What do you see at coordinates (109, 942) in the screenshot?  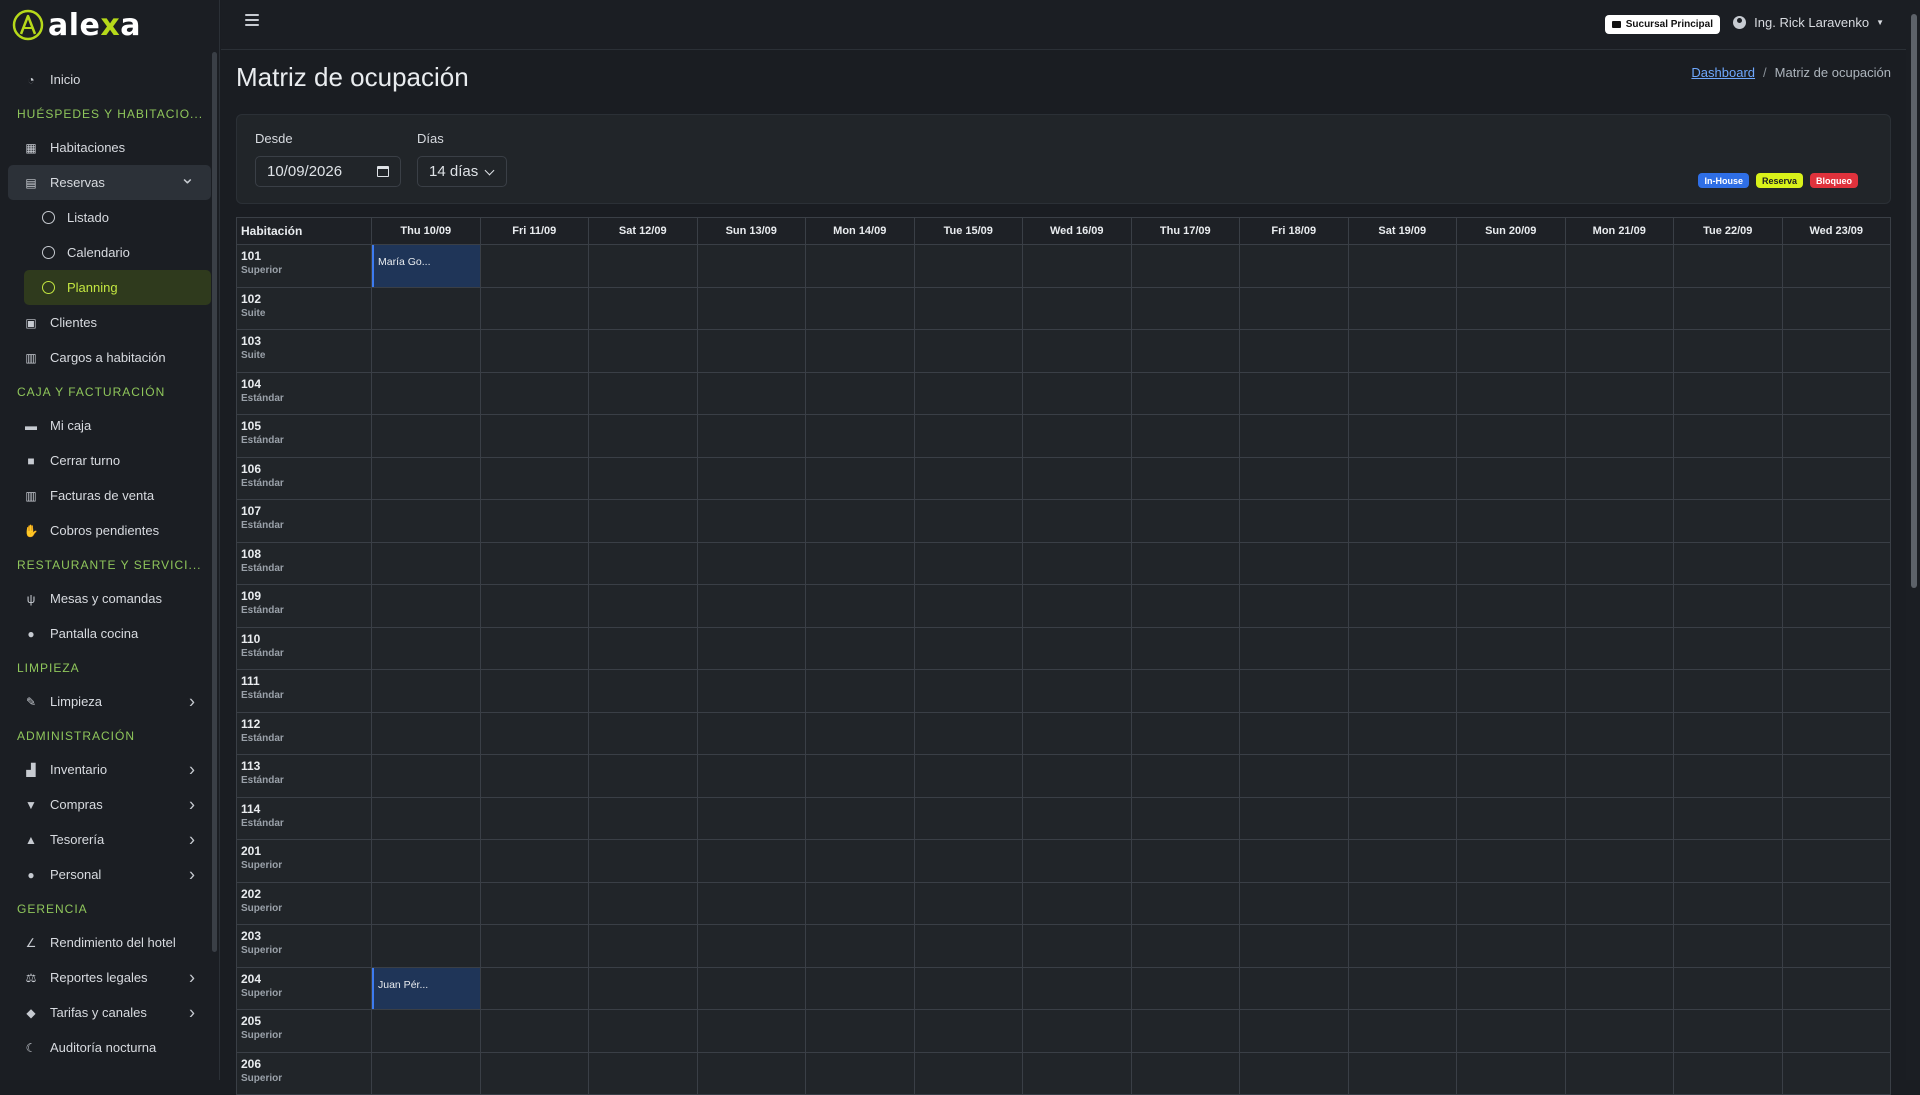 I see `sidebar-item-rendimiento-del-hotel: ∠ Rendimiento del hotel` at bounding box center [109, 942].